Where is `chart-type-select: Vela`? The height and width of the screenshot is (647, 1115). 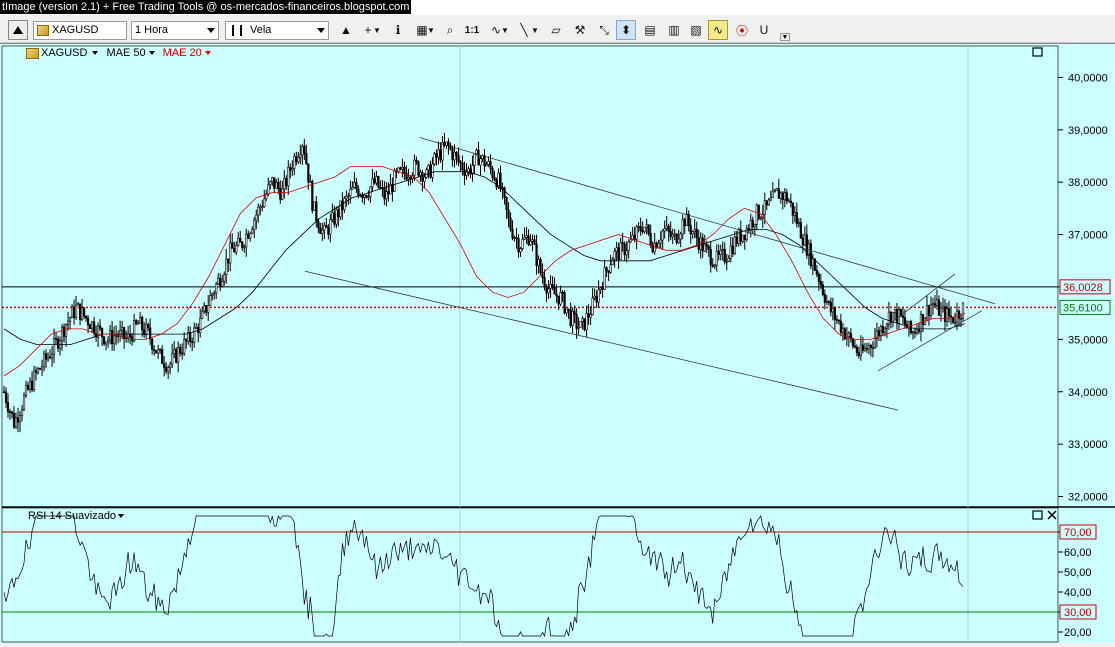
chart-type-select: Vela is located at coordinates (277, 30).